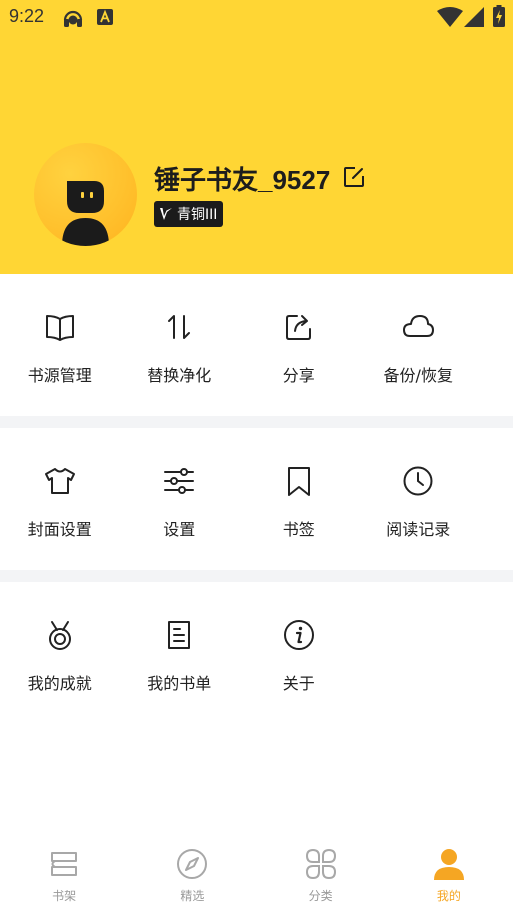 Image resolution: width=513 pixels, height=913 pixels. Describe the element at coordinates (27, 16) in the screenshot. I see `status-time: 9:22` at that location.